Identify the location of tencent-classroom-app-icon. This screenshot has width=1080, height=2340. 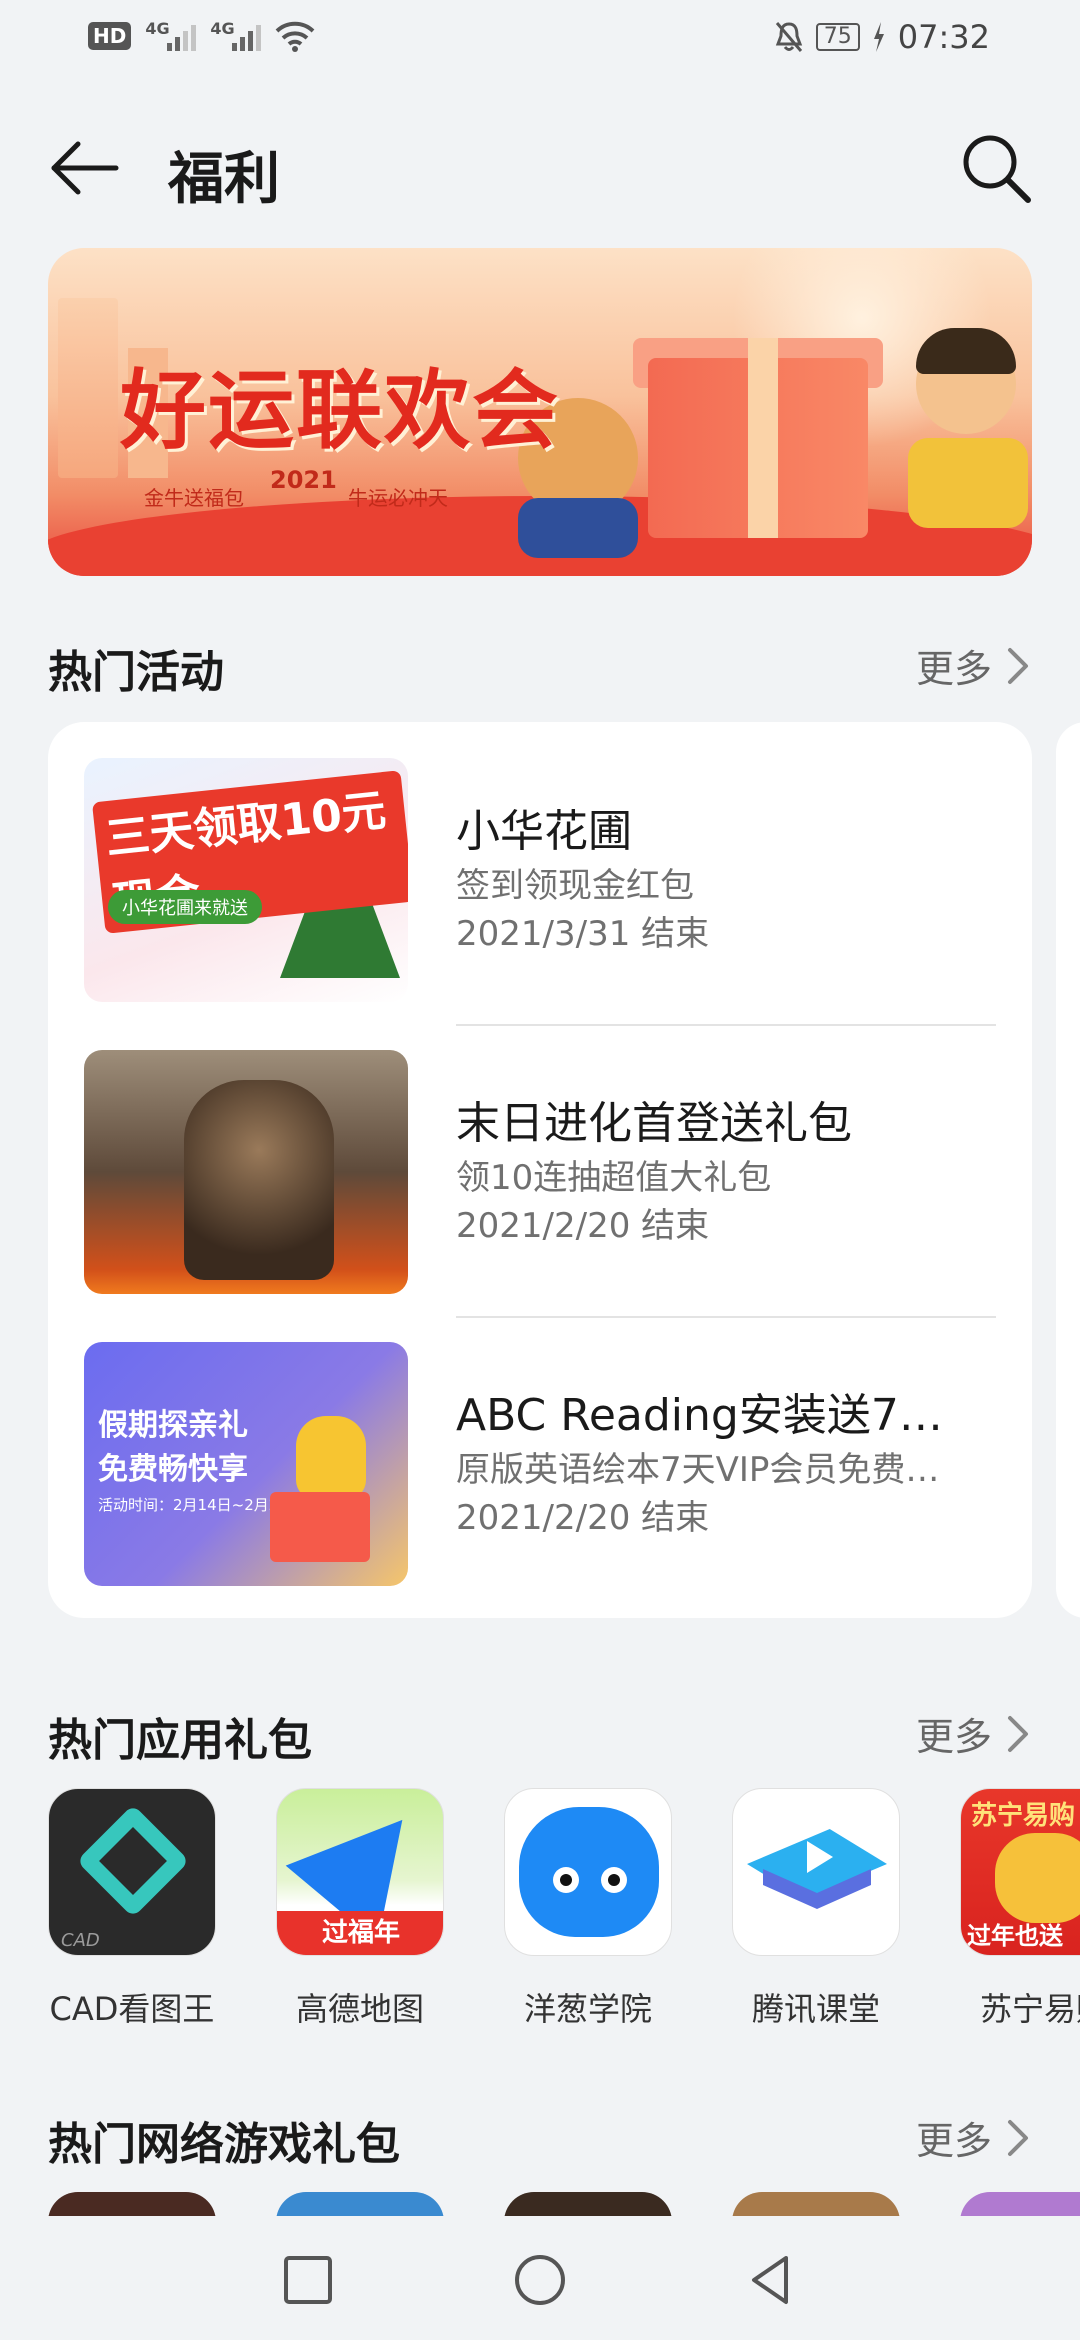
(816, 1872).